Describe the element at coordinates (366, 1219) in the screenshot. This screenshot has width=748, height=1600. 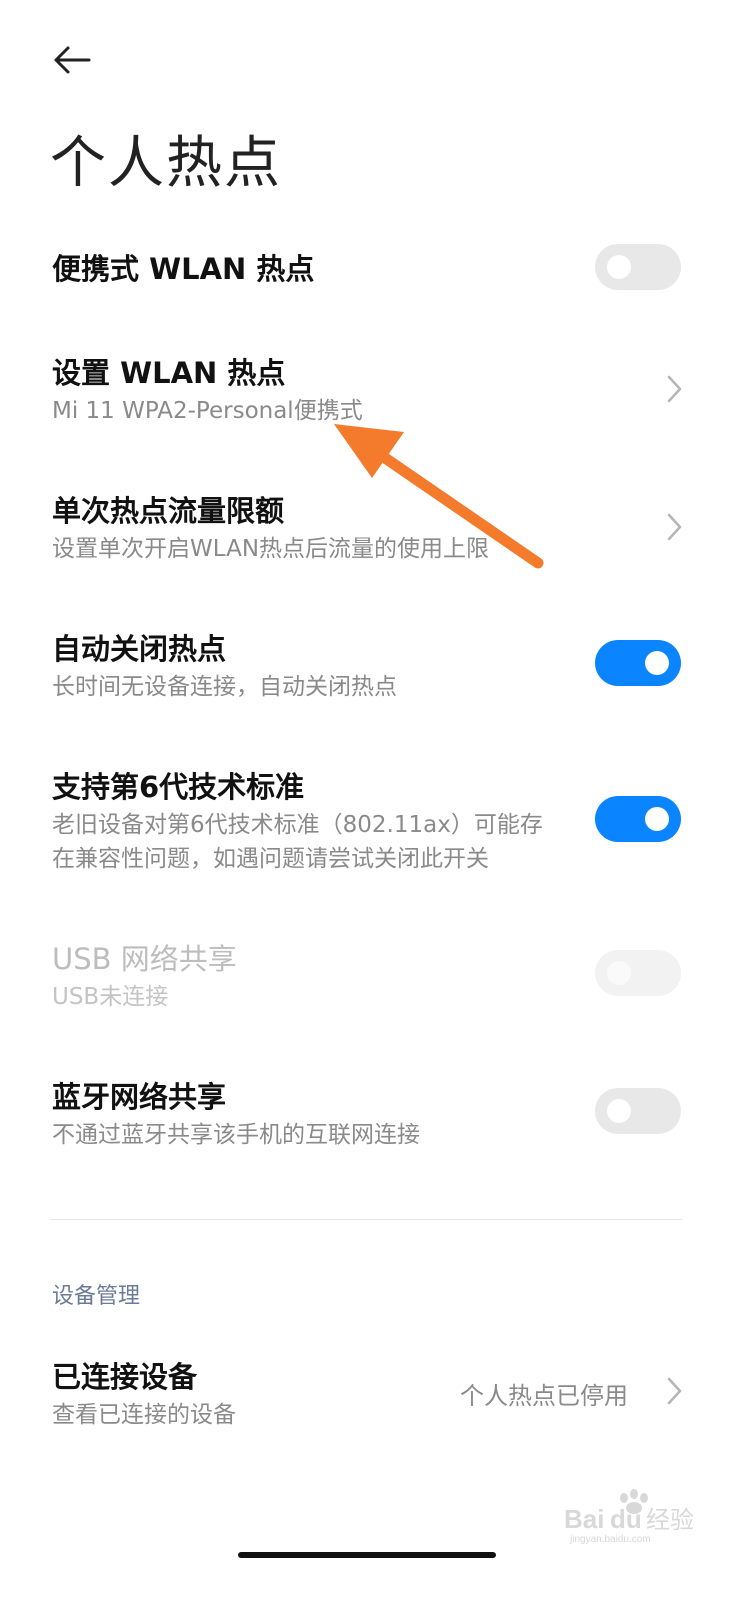
I see `section-divider` at that location.